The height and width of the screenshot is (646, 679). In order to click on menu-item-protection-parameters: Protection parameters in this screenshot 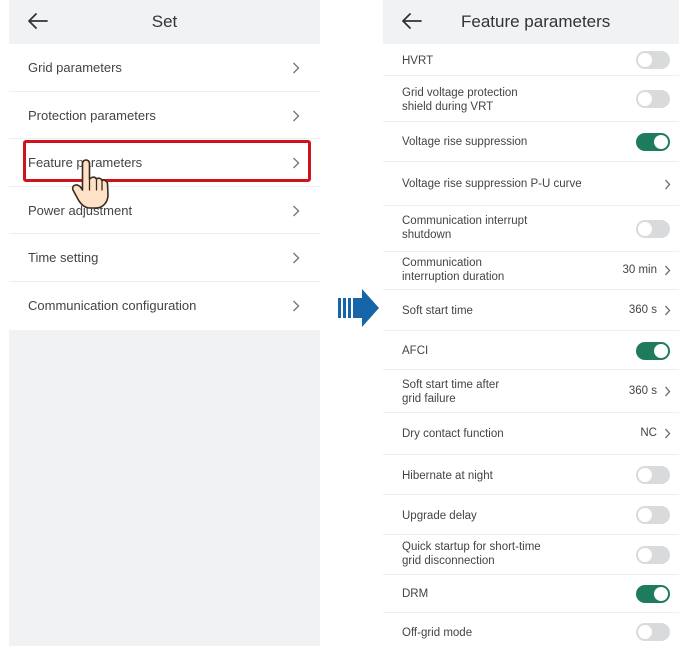, I will do `click(164, 116)`.